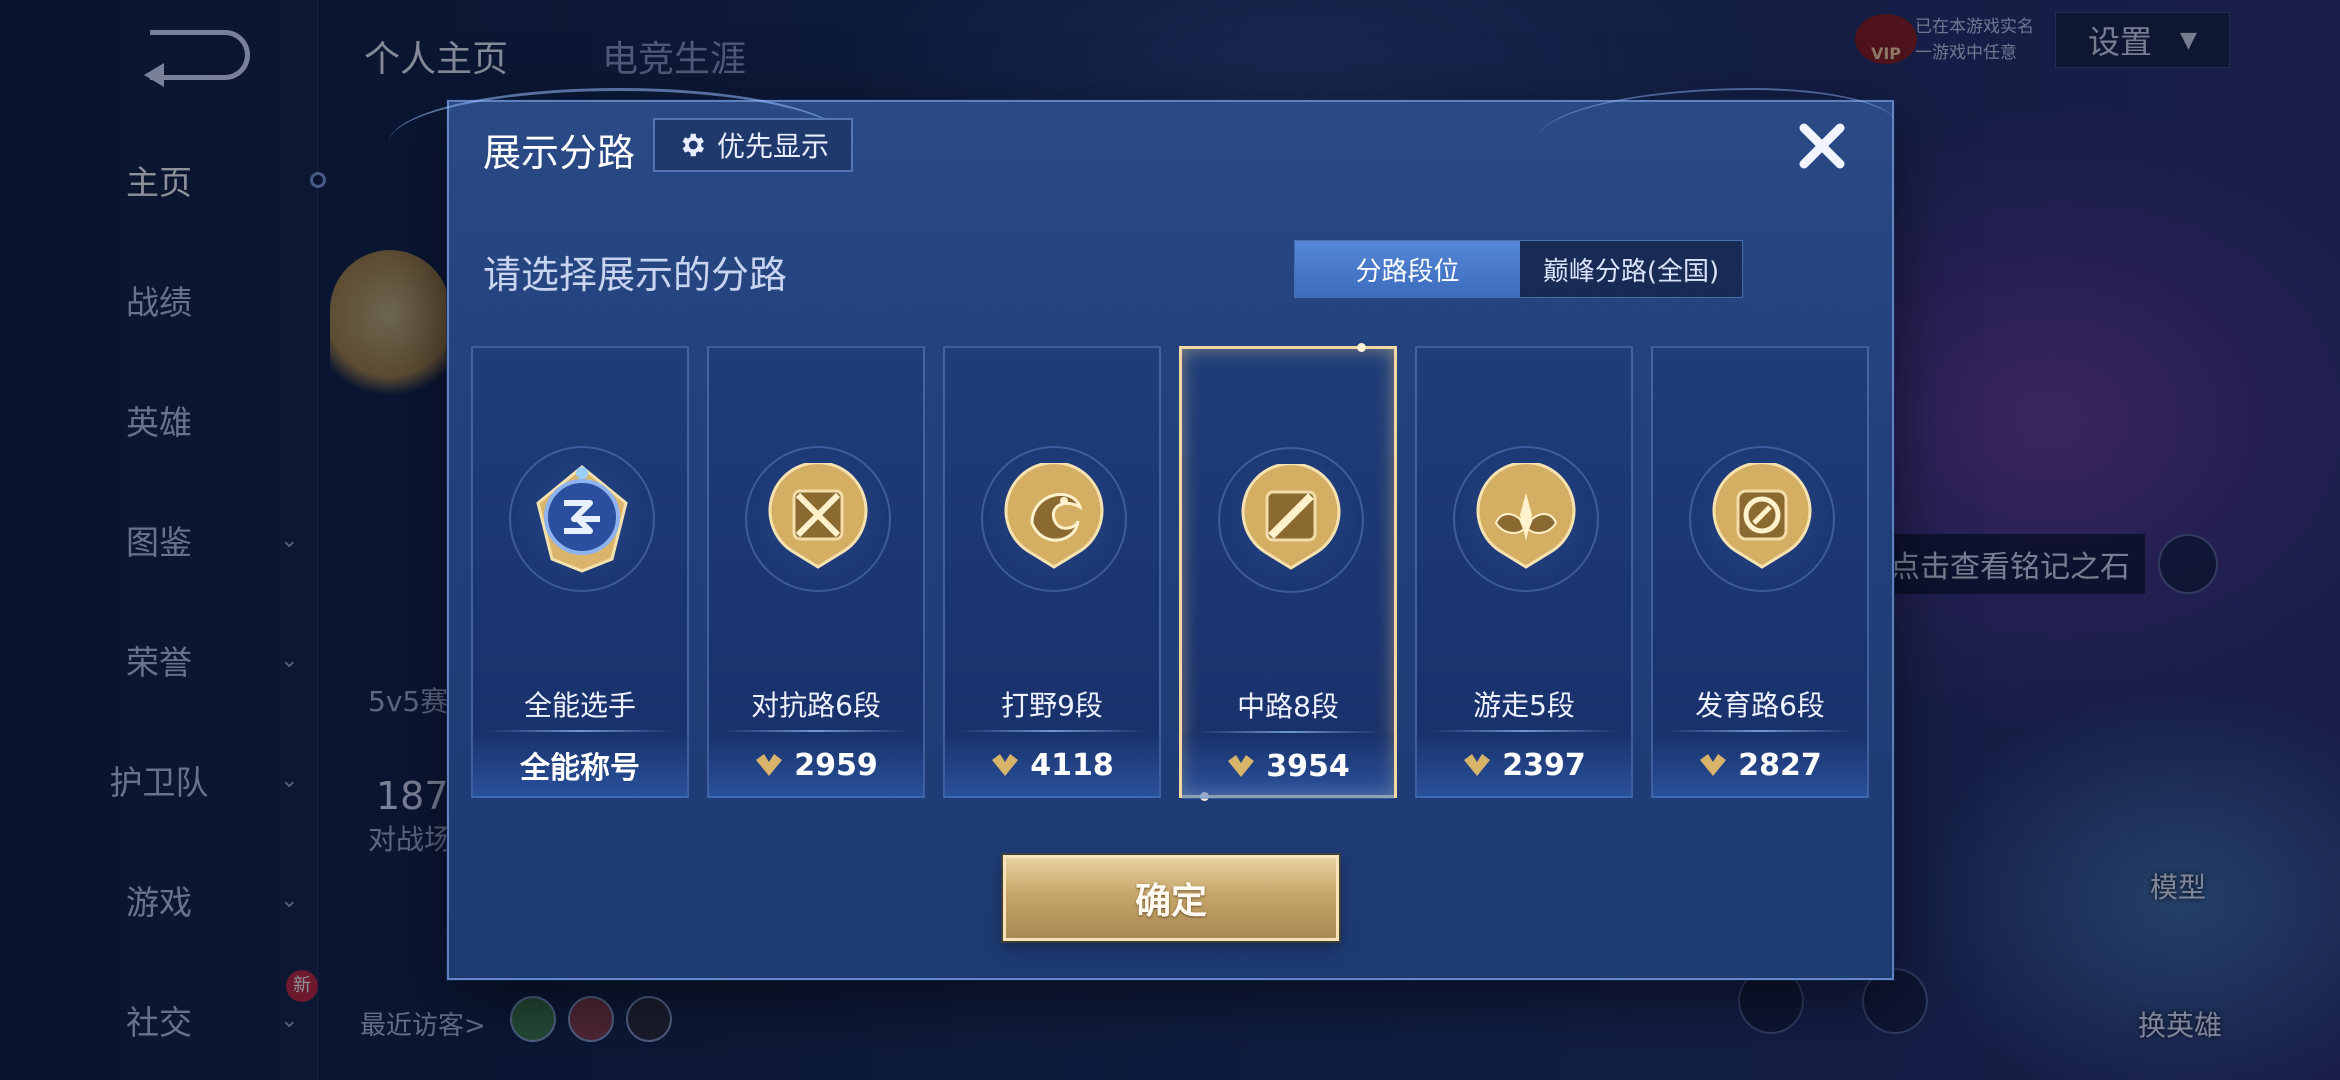 Image resolution: width=2340 pixels, height=1080 pixels. What do you see at coordinates (836, 765) in the screenshot?
I see `lane-score: 2959` at bounding box center [836, 765].